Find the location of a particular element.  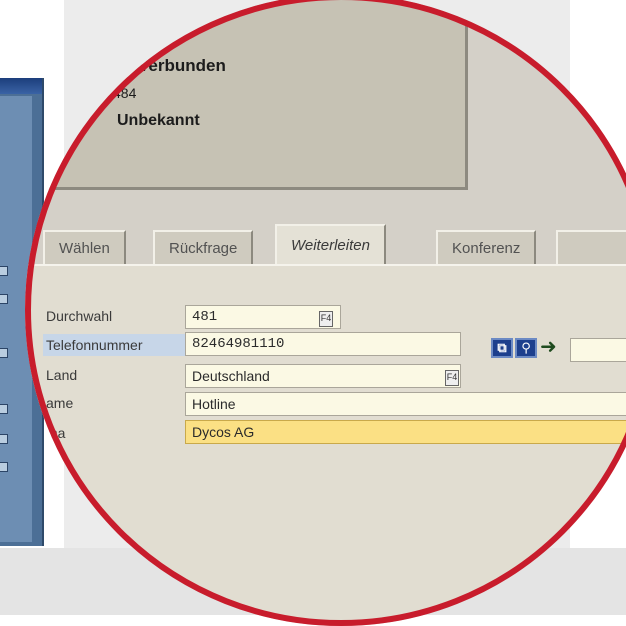

caller-name: Unbekannt is located at coordinates (158, 120).